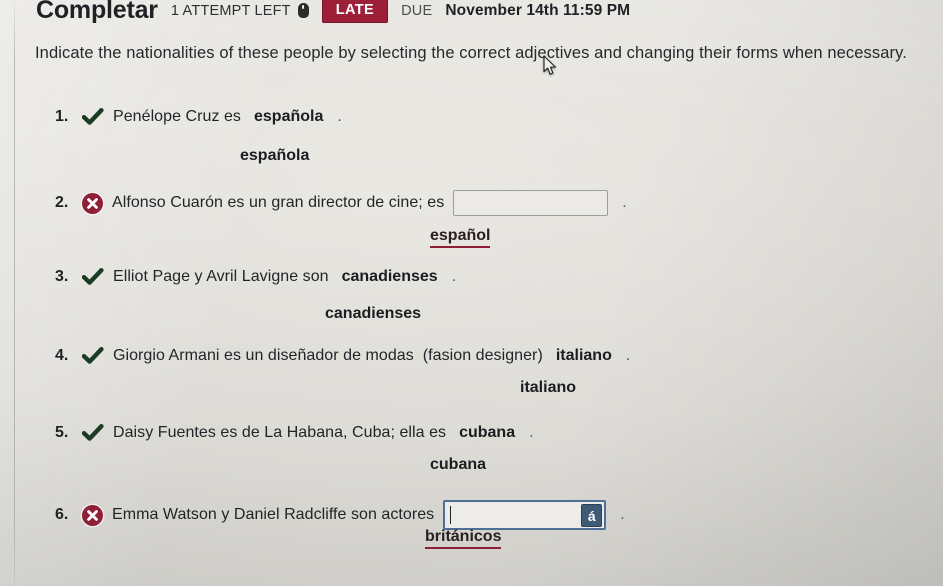  What do you see at coordinates (97, 12) in the screenshot?
I see `page-title: Completar` at bounding box center [97, 12].